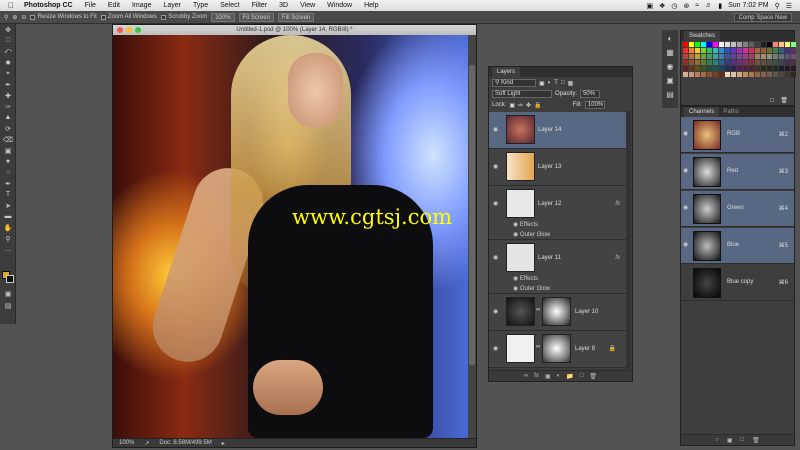 This screenshot has height=450, width=800. Describe the element at coordinates (229, 5) in the screenshot. I see `menu-select: Select` at that location.